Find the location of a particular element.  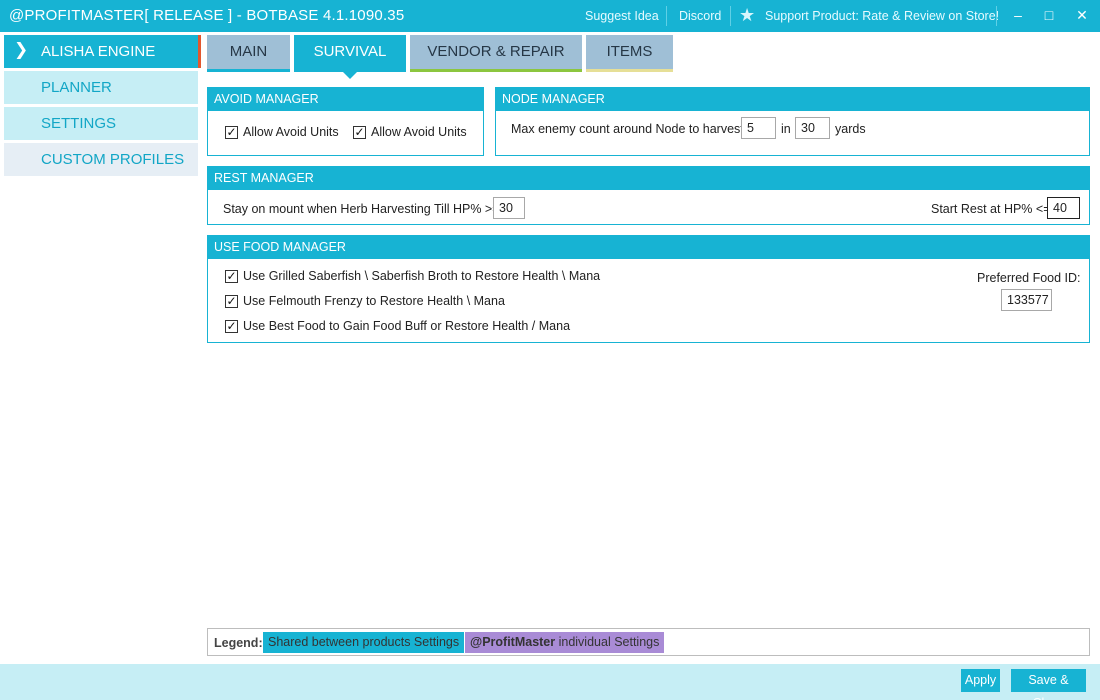

panel-title: USE FOOD MANAGER is located at coordinates (648, 247).